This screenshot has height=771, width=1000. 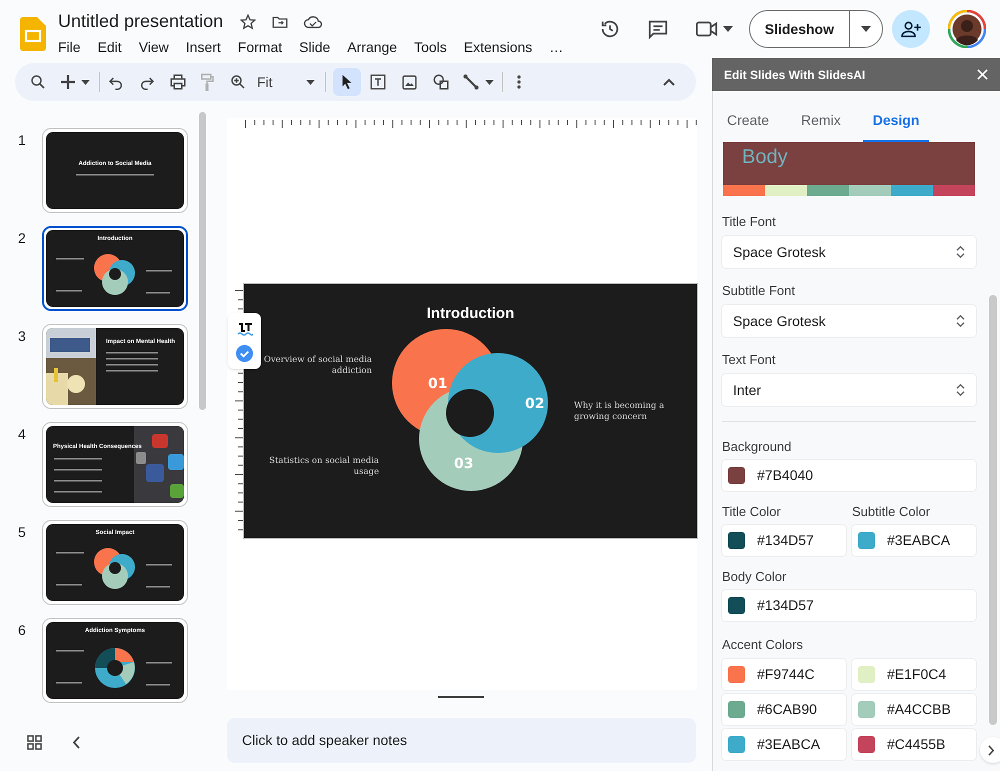 I want to click on menu-item: Tools, so click(x=430, y=47).